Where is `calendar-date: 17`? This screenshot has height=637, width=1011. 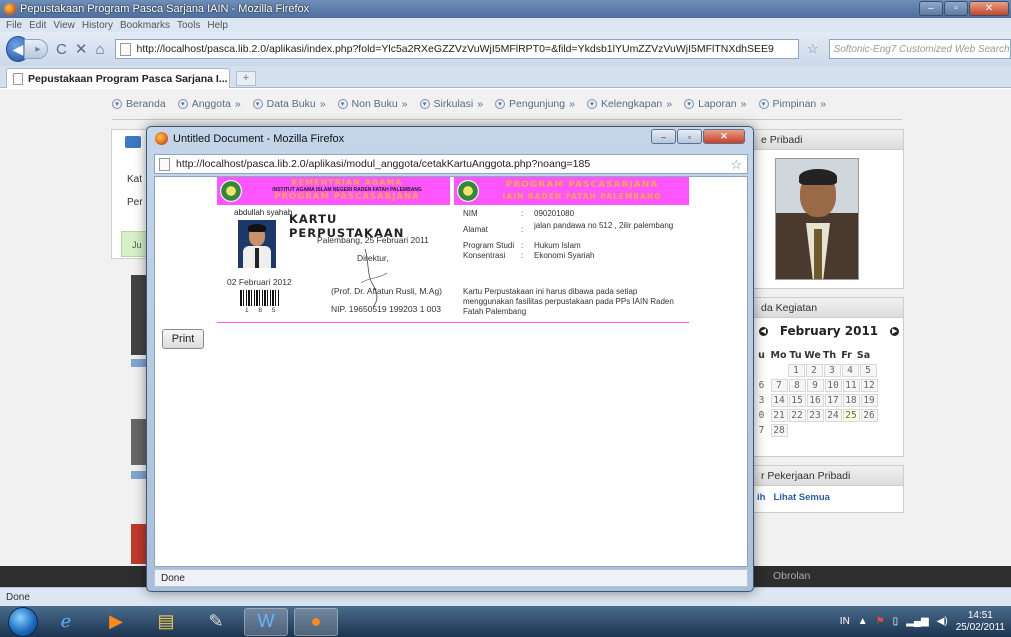 calendar-date: 17 is located at coordinates (833, 400).